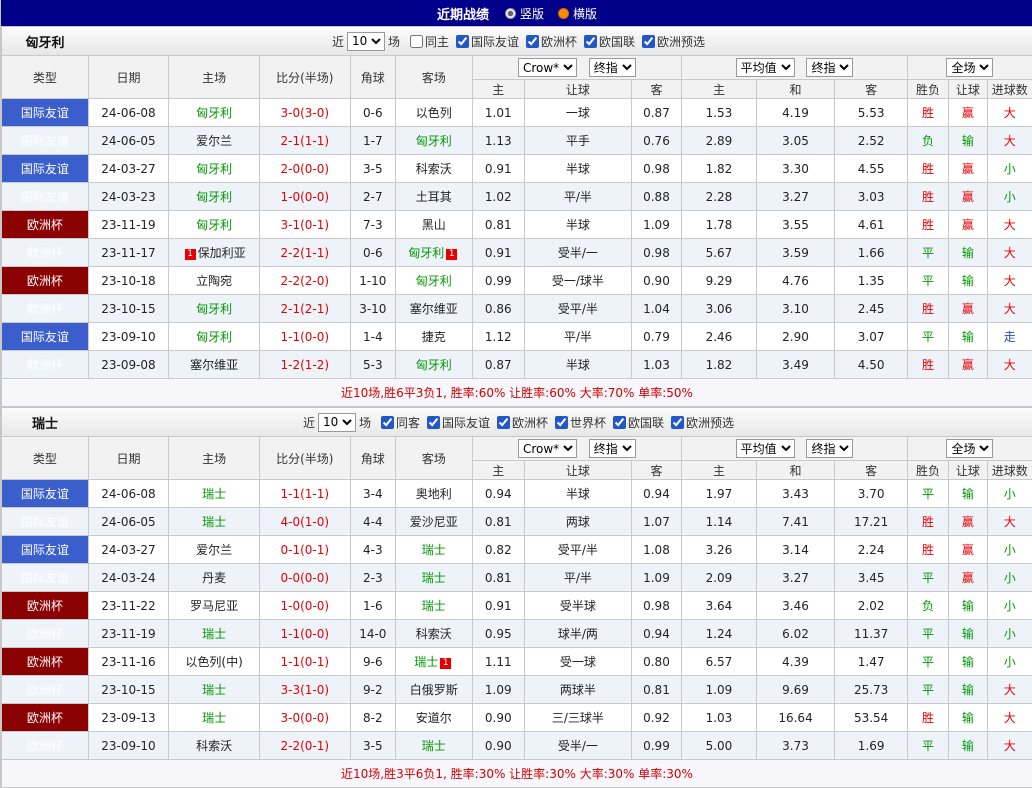  What do you see at coordinates (304, 309) in the screenshot?
I see `match-score: 2-1(2-1)` at bounding box center [304, 309].